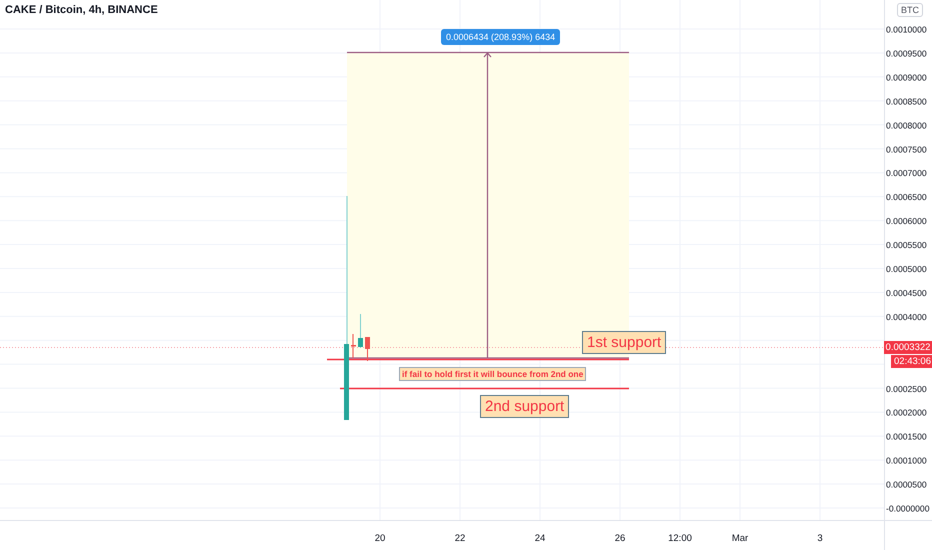 The height and width of the screenshot is (550, 932). I want to click on price-tick: 0.0010000, so click(906, 29).